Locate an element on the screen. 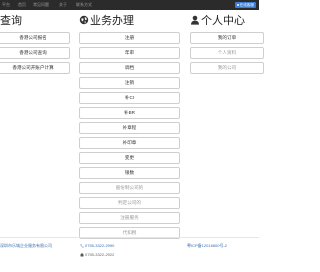 The width and height of the screenshot is (320, 272). footer-divider is located at coordinates (129, 237).